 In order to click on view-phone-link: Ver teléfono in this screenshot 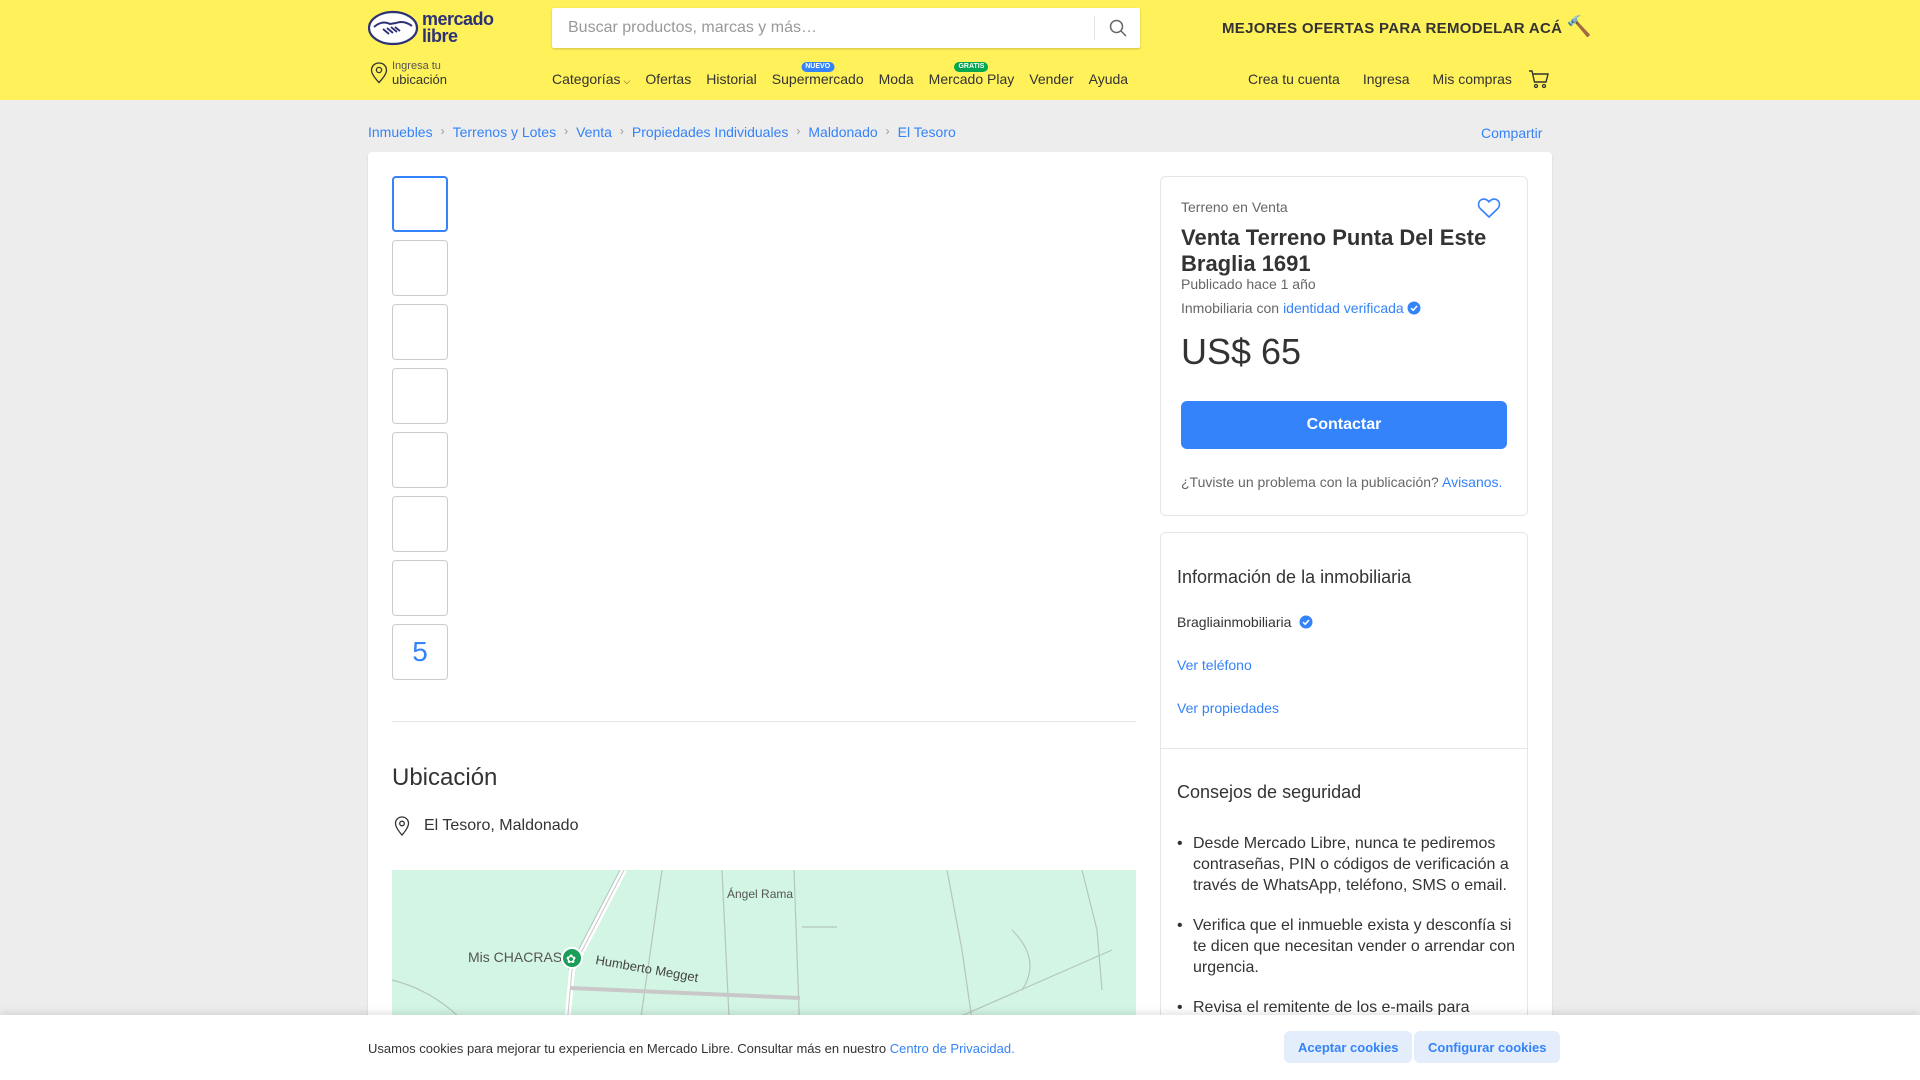, I will do `click(1214, 665)`.